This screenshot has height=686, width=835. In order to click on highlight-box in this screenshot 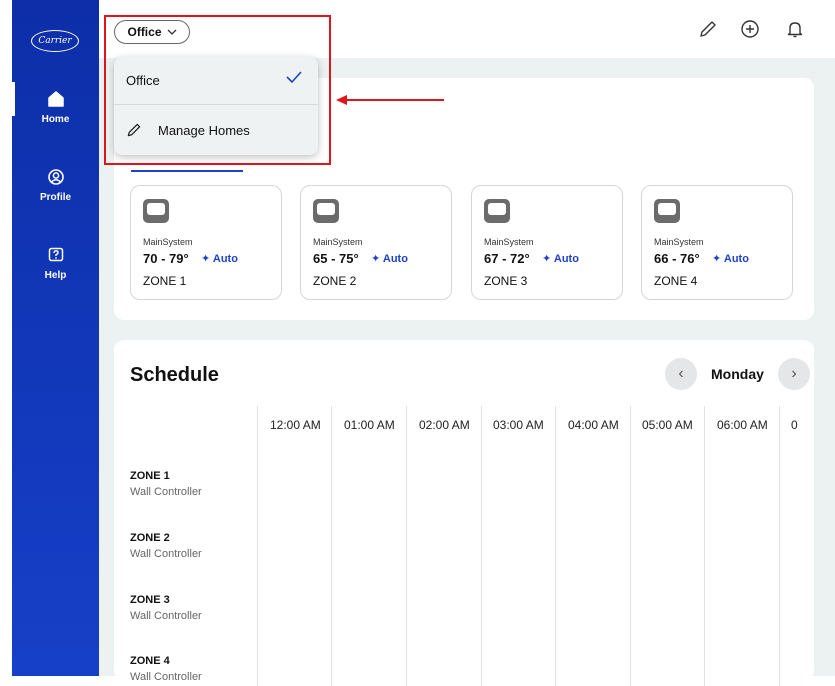, I will do `click(217, 90)`.